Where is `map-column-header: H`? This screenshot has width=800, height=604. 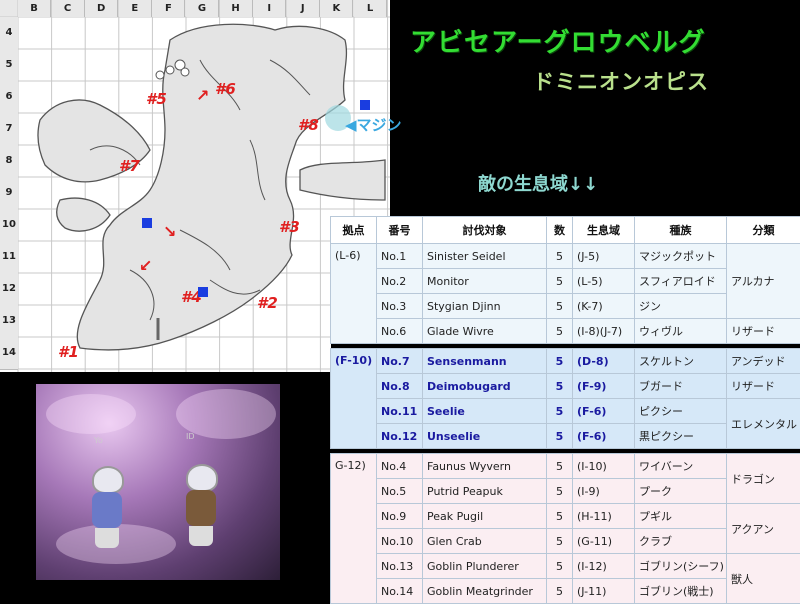 map-column-header: H is located at coordinates (236, 8).